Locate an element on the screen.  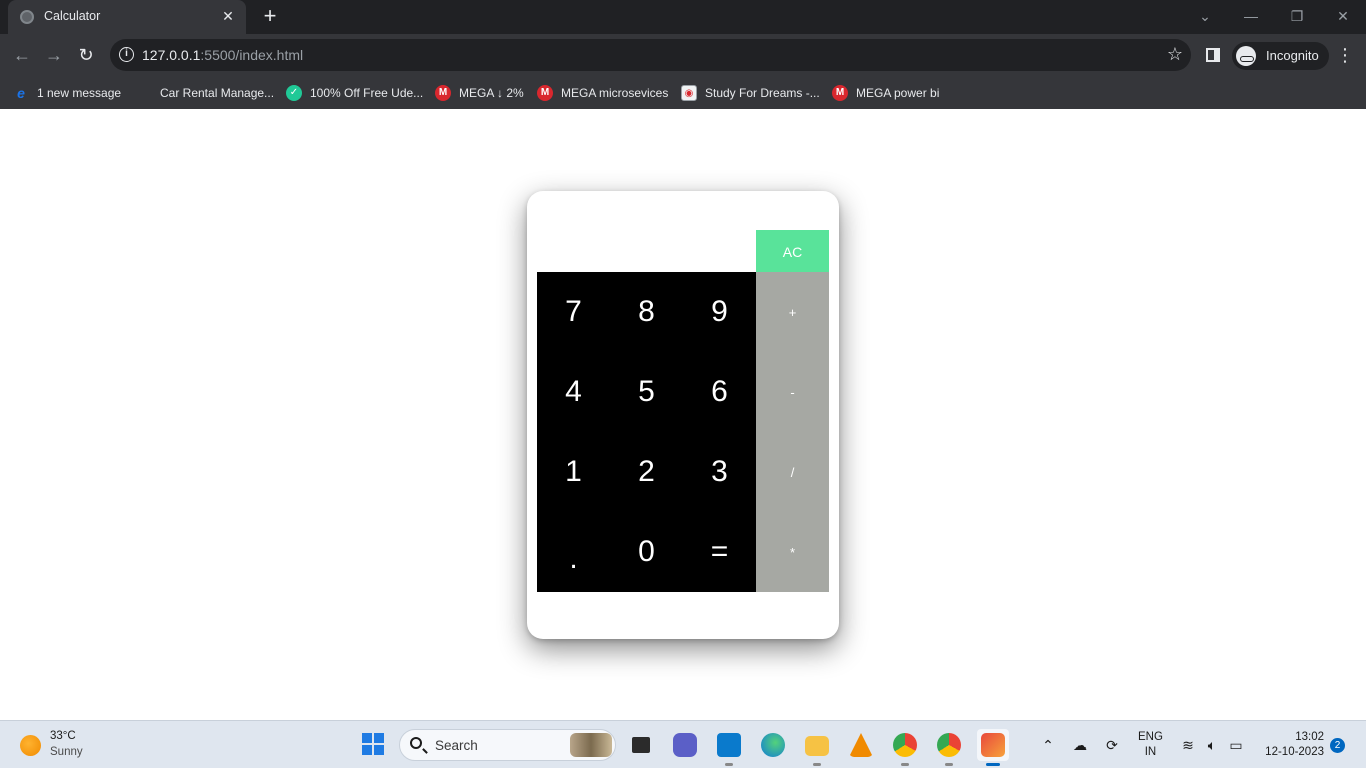
incognito-badge: Incognito is located at coordinates (1280, 56).